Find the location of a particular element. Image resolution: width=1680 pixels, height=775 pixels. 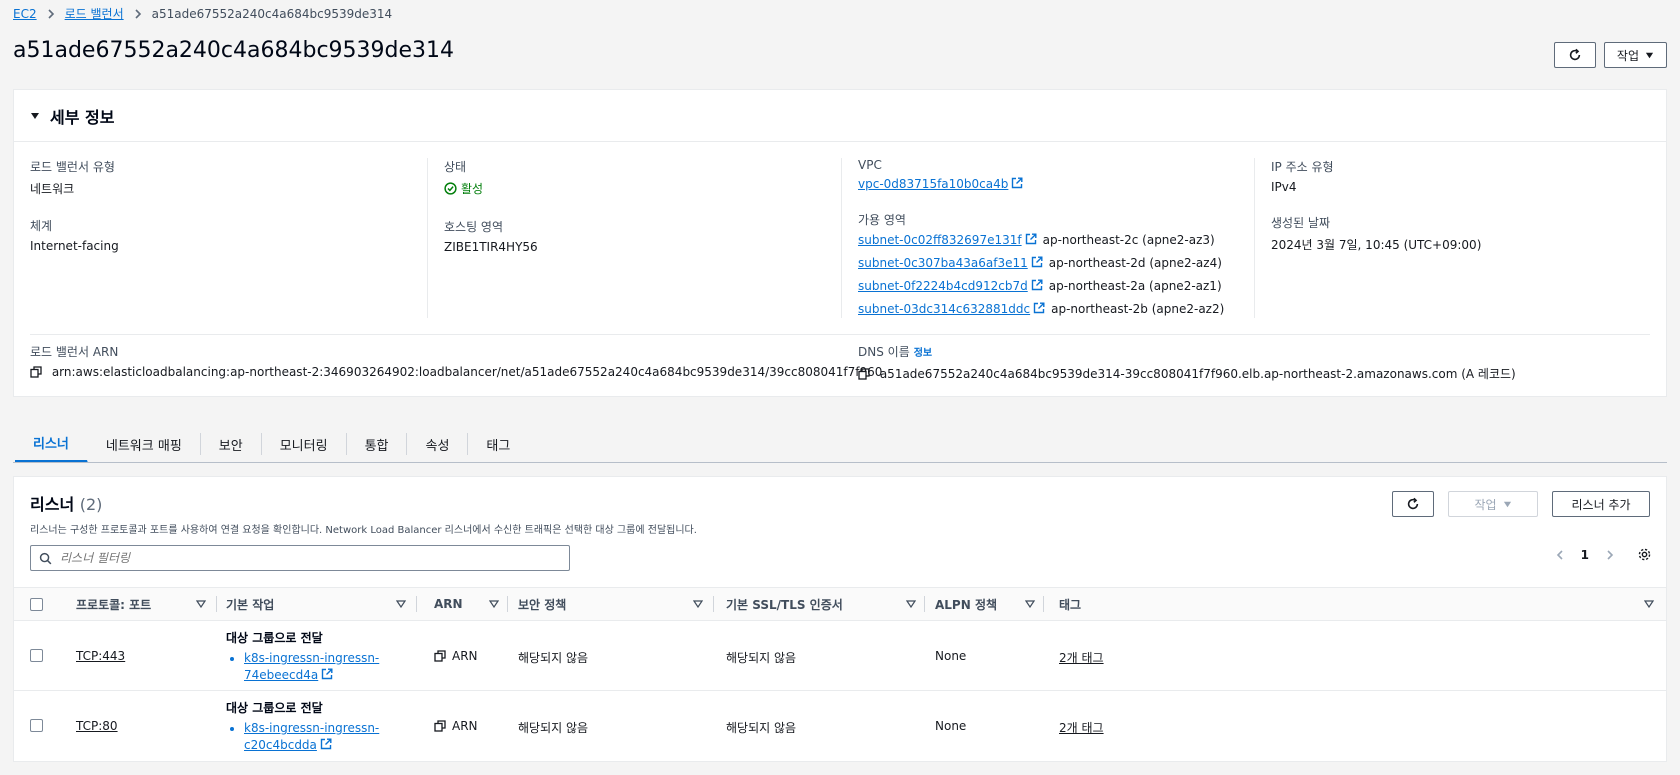

breadcrumb-load-balancers: 로드 밸런서 is located at coordinates (94, 13).